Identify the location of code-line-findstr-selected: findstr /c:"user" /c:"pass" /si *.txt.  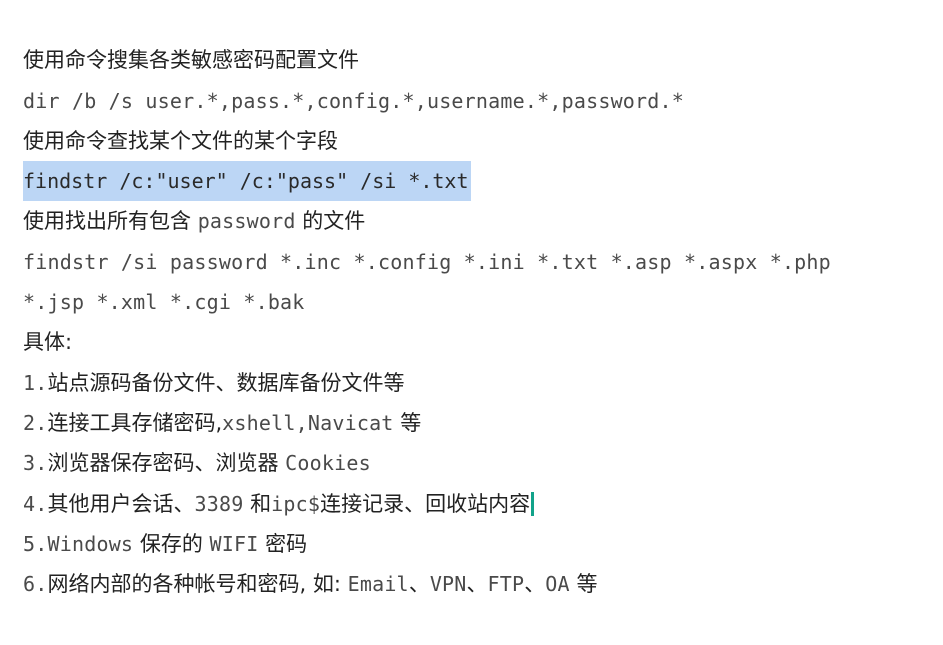
(471, 161).